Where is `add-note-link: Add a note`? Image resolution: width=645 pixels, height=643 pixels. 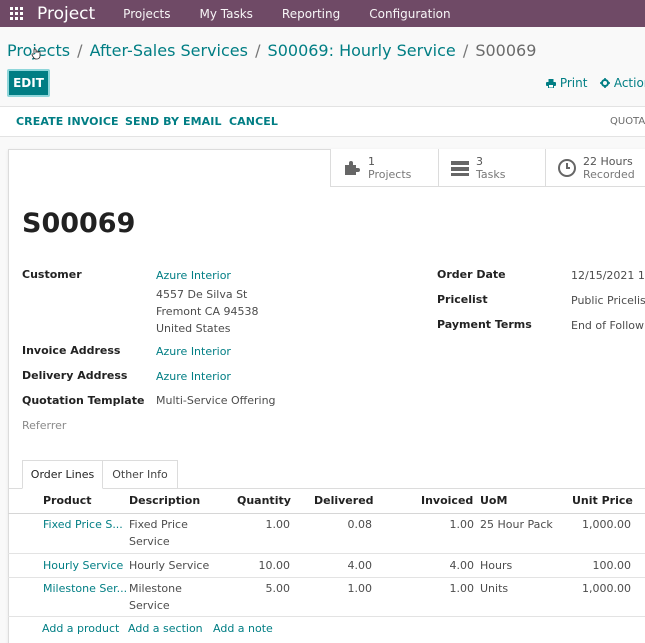 add-note-link: Add a note is located at coordinates (243, 628).